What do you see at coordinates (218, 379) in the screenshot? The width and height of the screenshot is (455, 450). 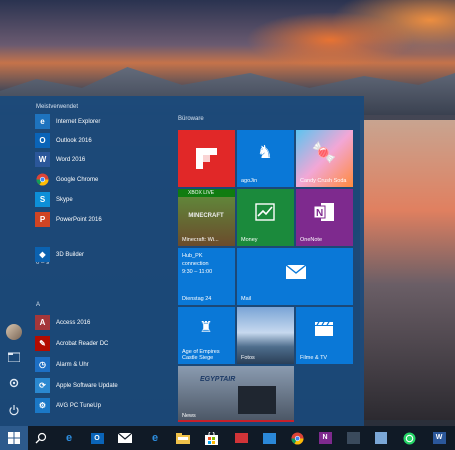 I see `news-headline: EGYPTAIR` at bounding box center [218, 379].